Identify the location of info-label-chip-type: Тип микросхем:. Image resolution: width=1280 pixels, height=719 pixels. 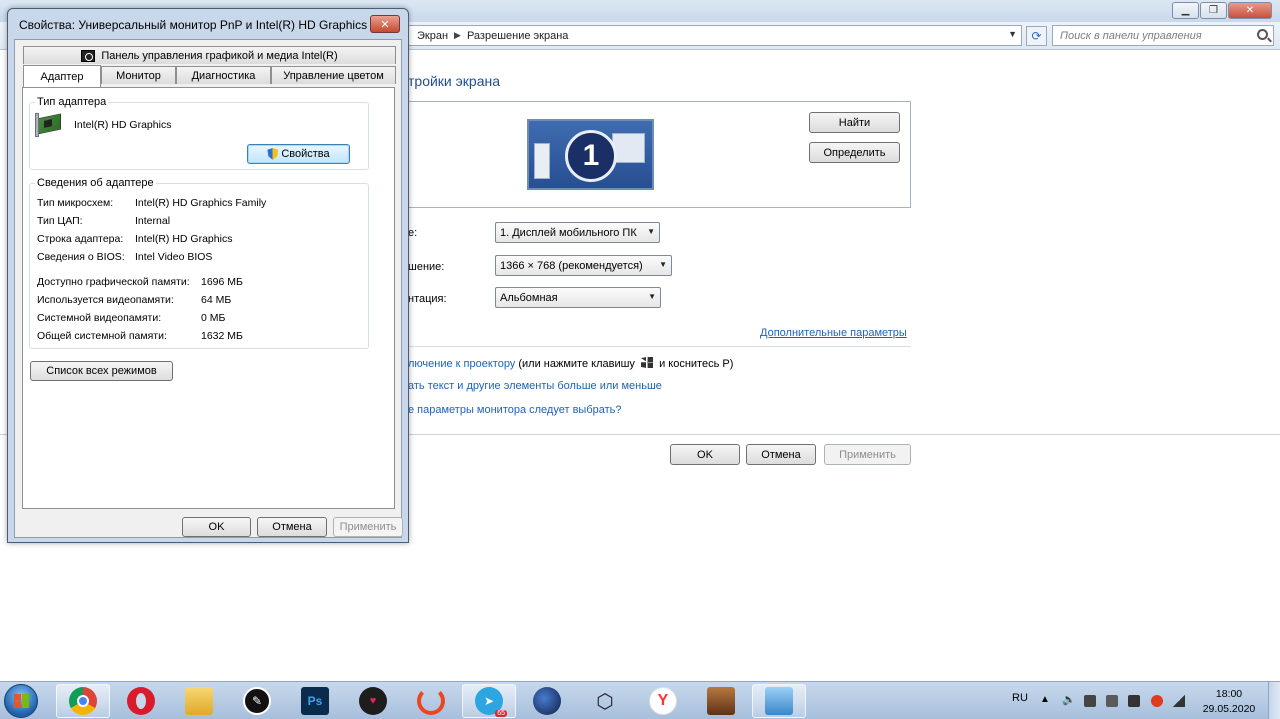
(75, 203).